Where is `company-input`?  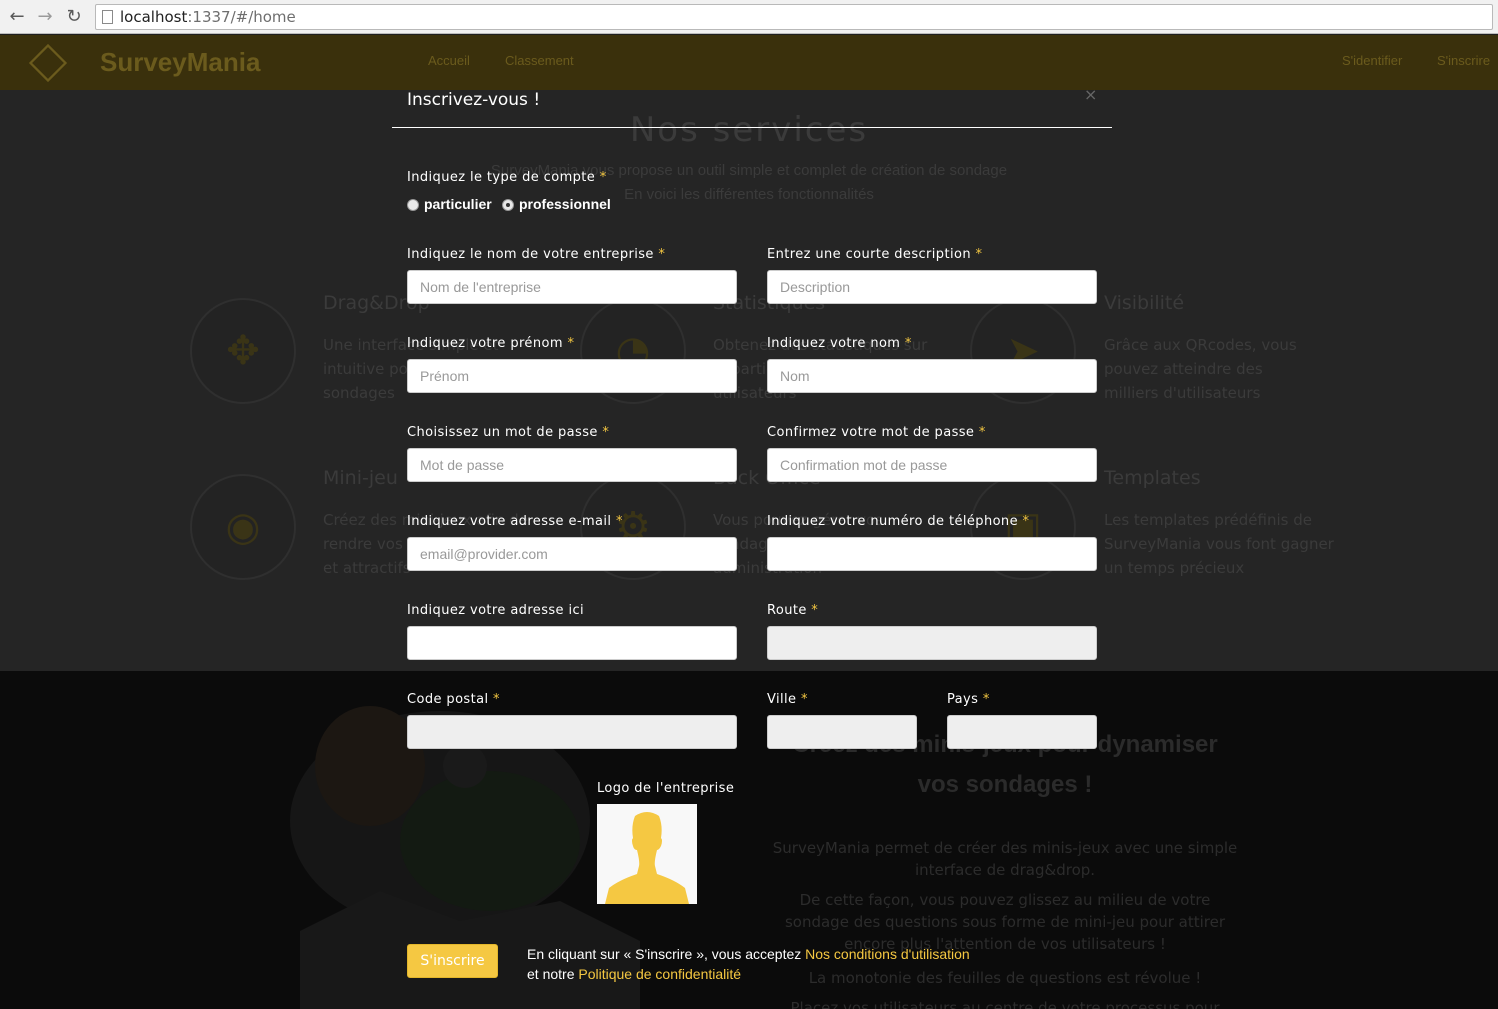
company-input is located at coordinates (572, 287).